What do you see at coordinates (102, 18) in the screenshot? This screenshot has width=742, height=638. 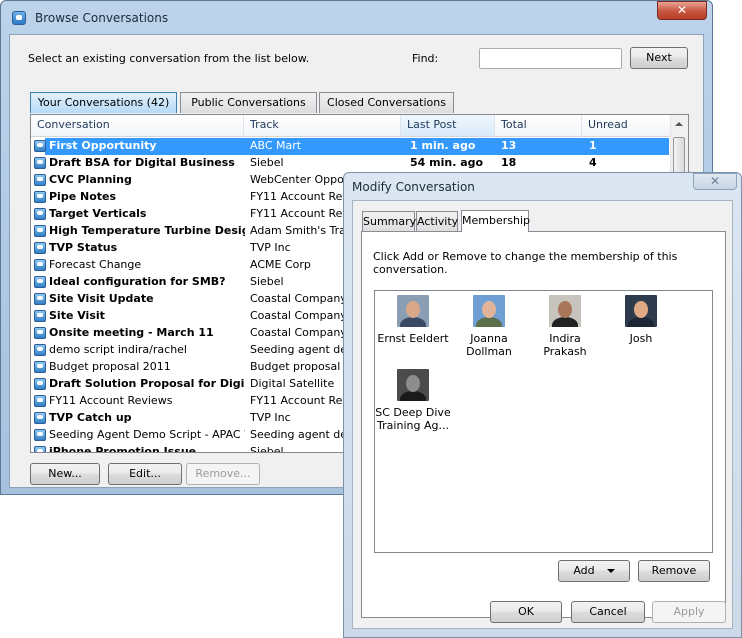 I see `window-title: Browse Conversations` at bounding box center [102, 18].